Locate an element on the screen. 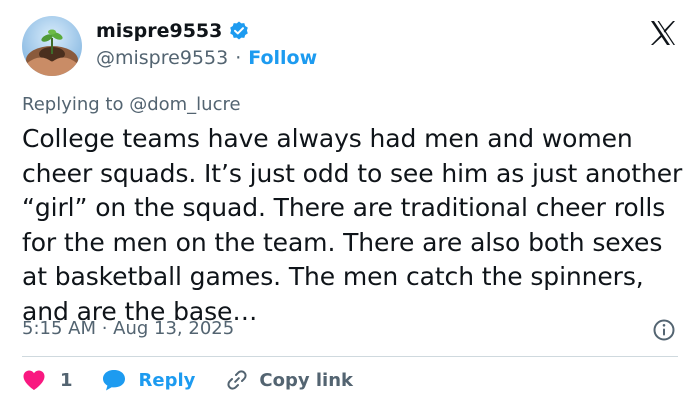 This screenshot has width=700, height=410. author-name-row: mispre9553 is located at coordinates (173, 31).